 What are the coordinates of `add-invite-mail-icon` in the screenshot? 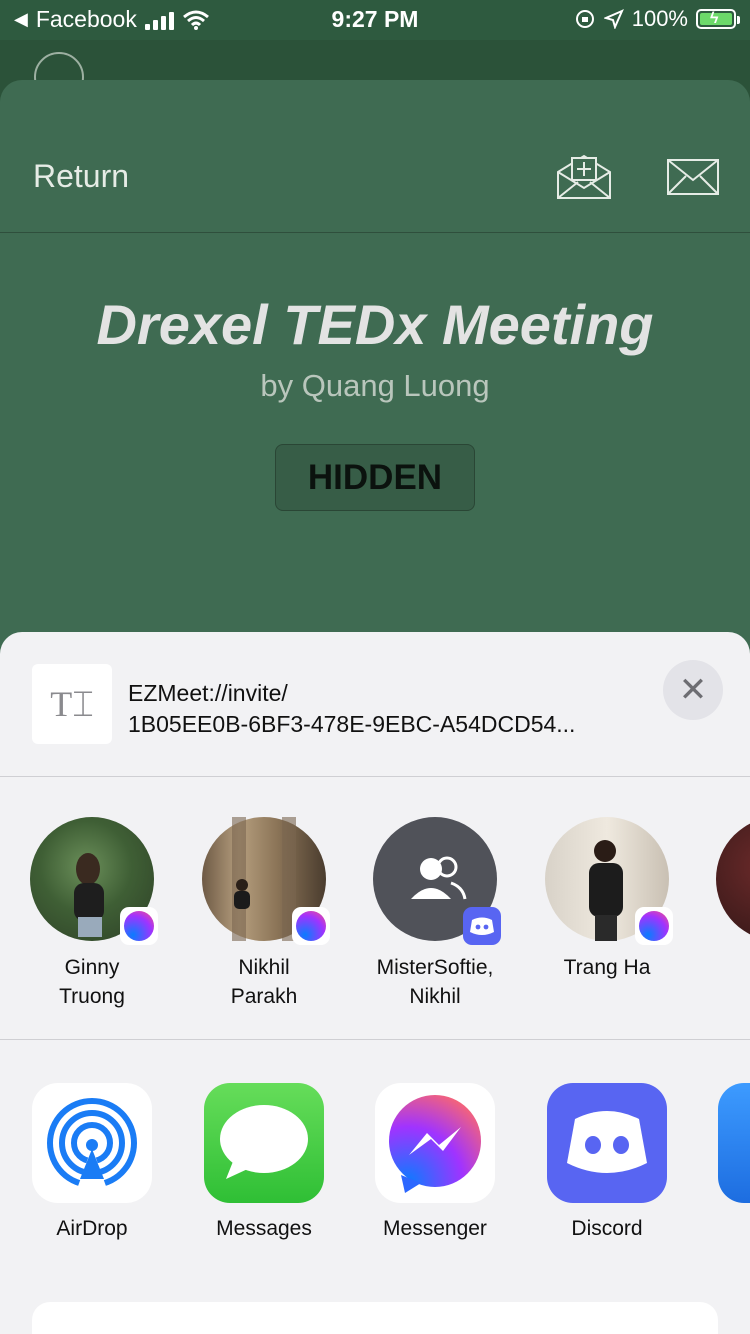 It's located at (584, 176).